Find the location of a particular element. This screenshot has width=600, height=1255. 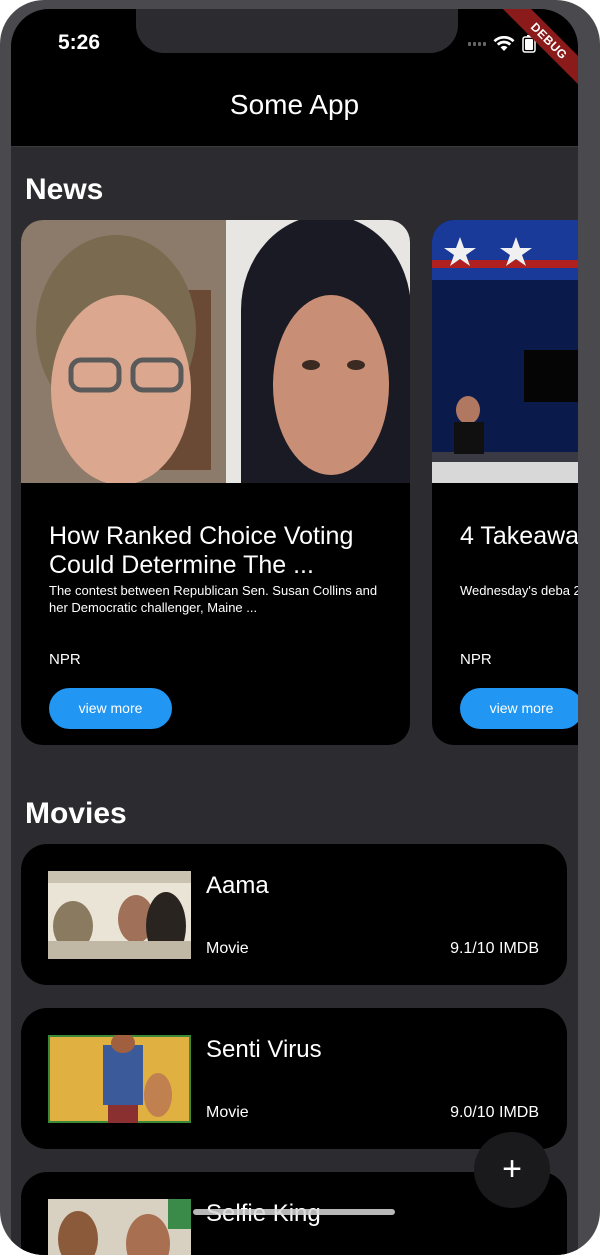

movie-card: Aama Movie 9.1/10 IMDB is located at coordinates (294, 914).